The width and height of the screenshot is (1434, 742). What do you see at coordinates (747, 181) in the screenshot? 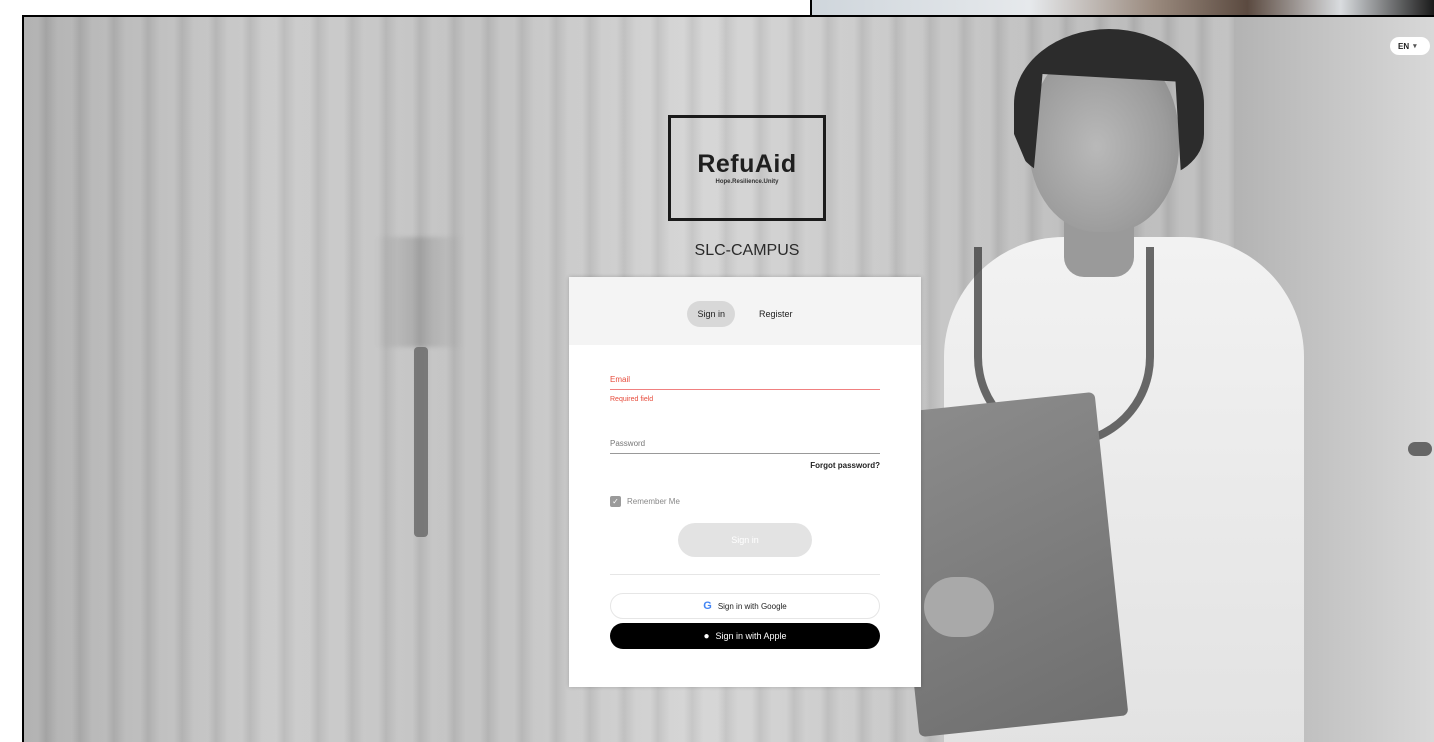
I see `brand-tagline: Hope.Resilience.Unity` at bounding box center [747, 181].